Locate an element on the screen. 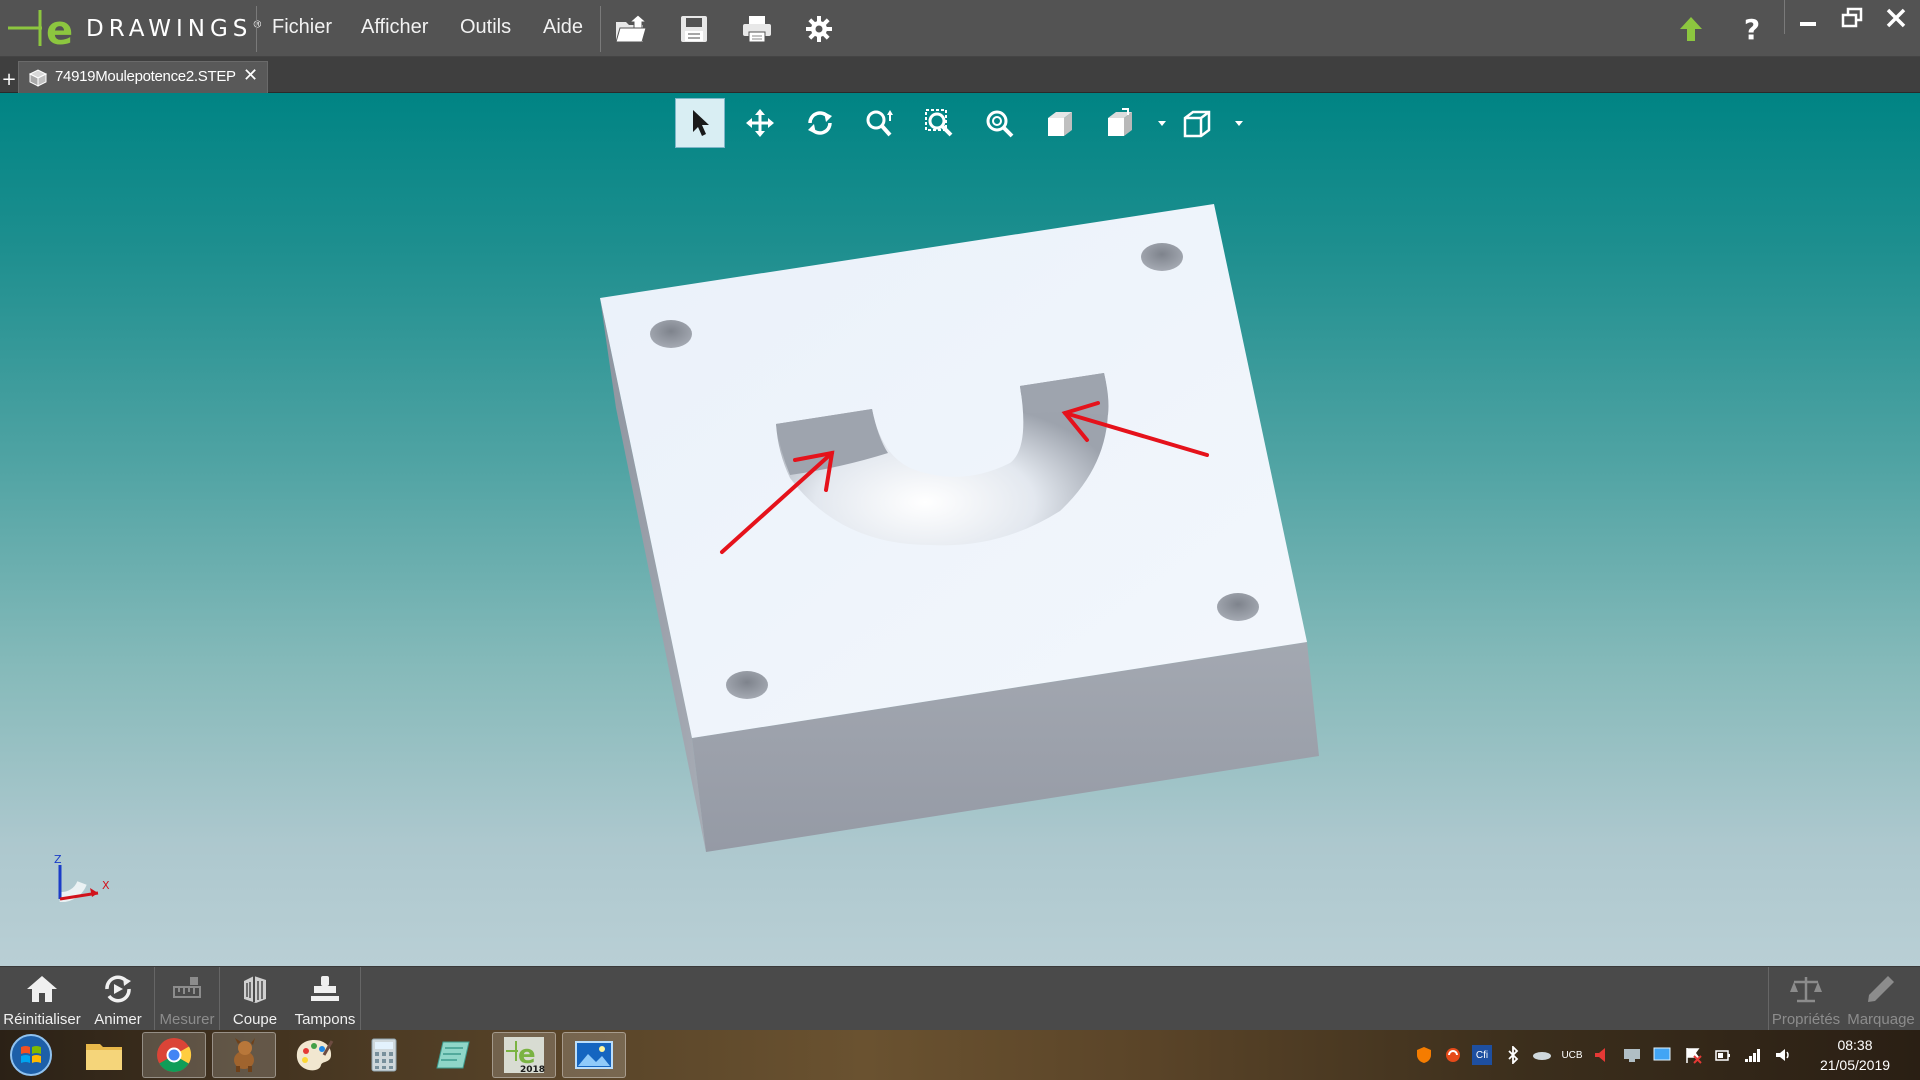  taskbar-chrome is located at coordinates (174, 1055).